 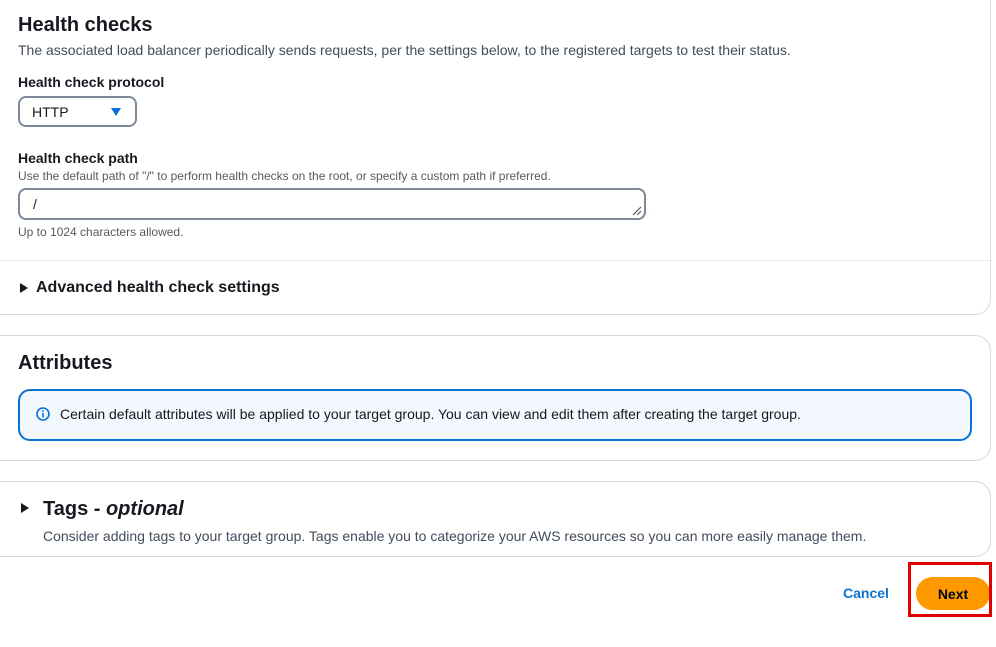 I want to click on next-button: Next, so click(x=953, y=593).